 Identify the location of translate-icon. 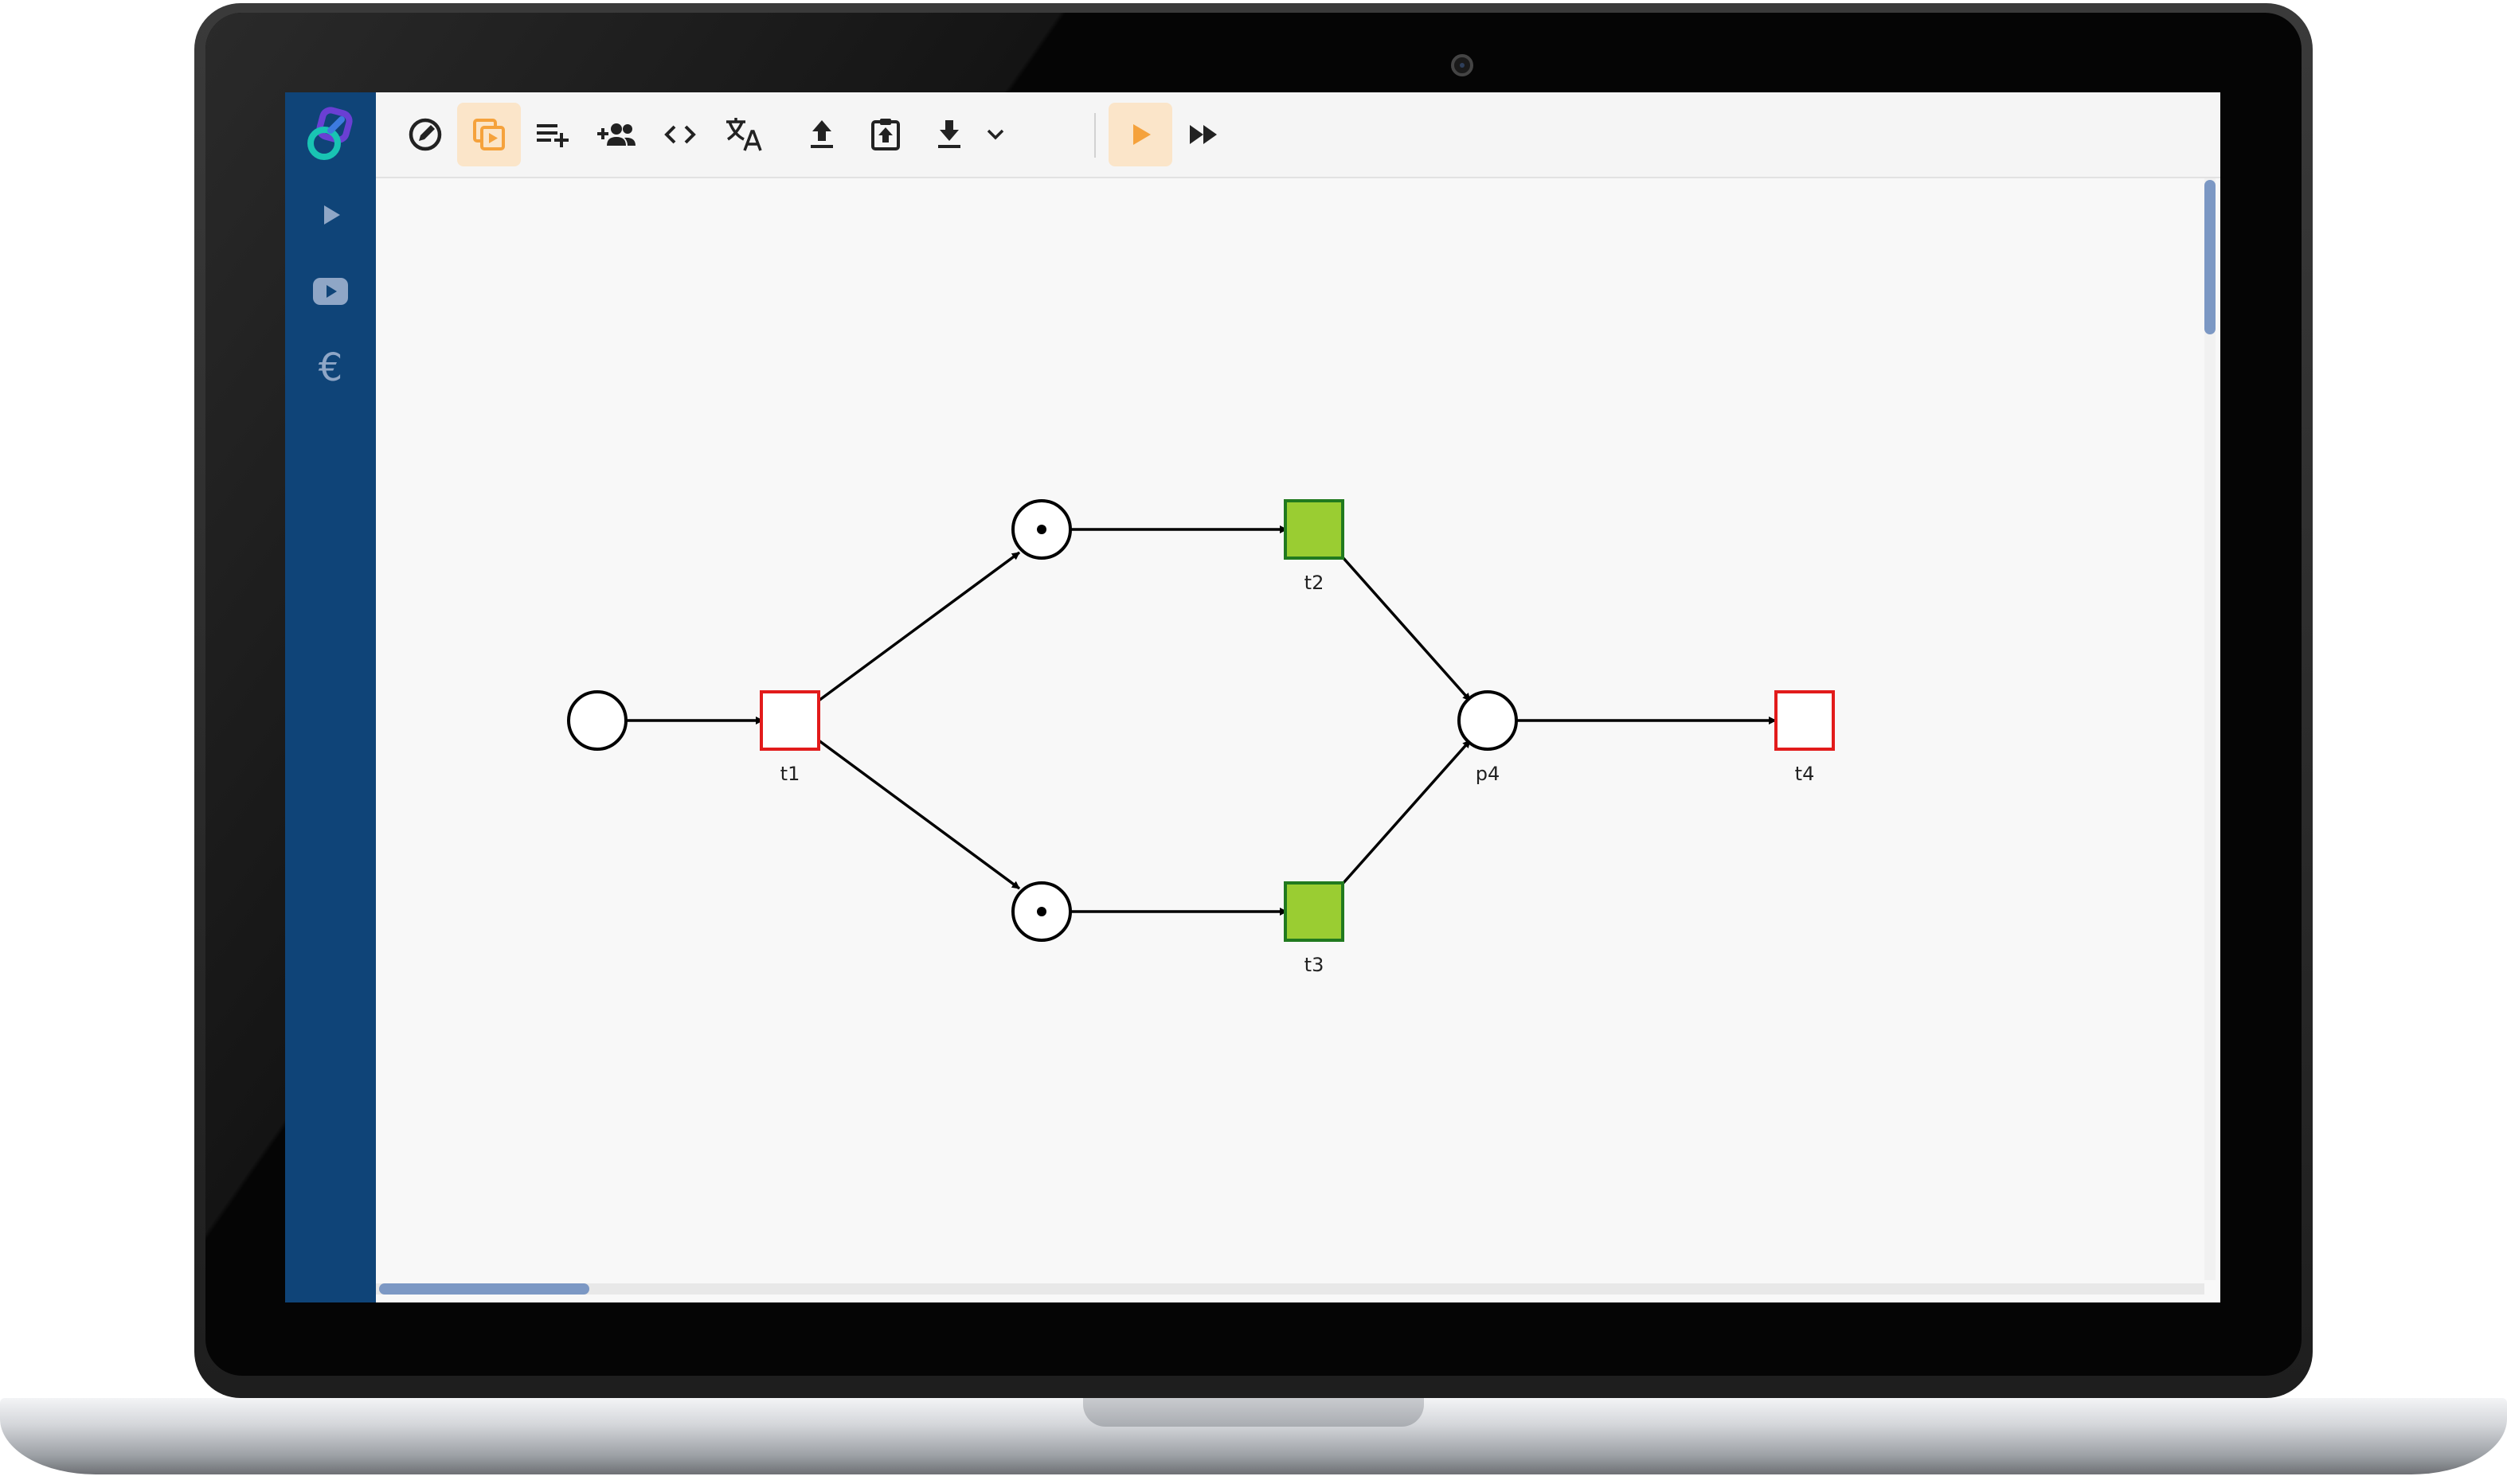
(744, 134).